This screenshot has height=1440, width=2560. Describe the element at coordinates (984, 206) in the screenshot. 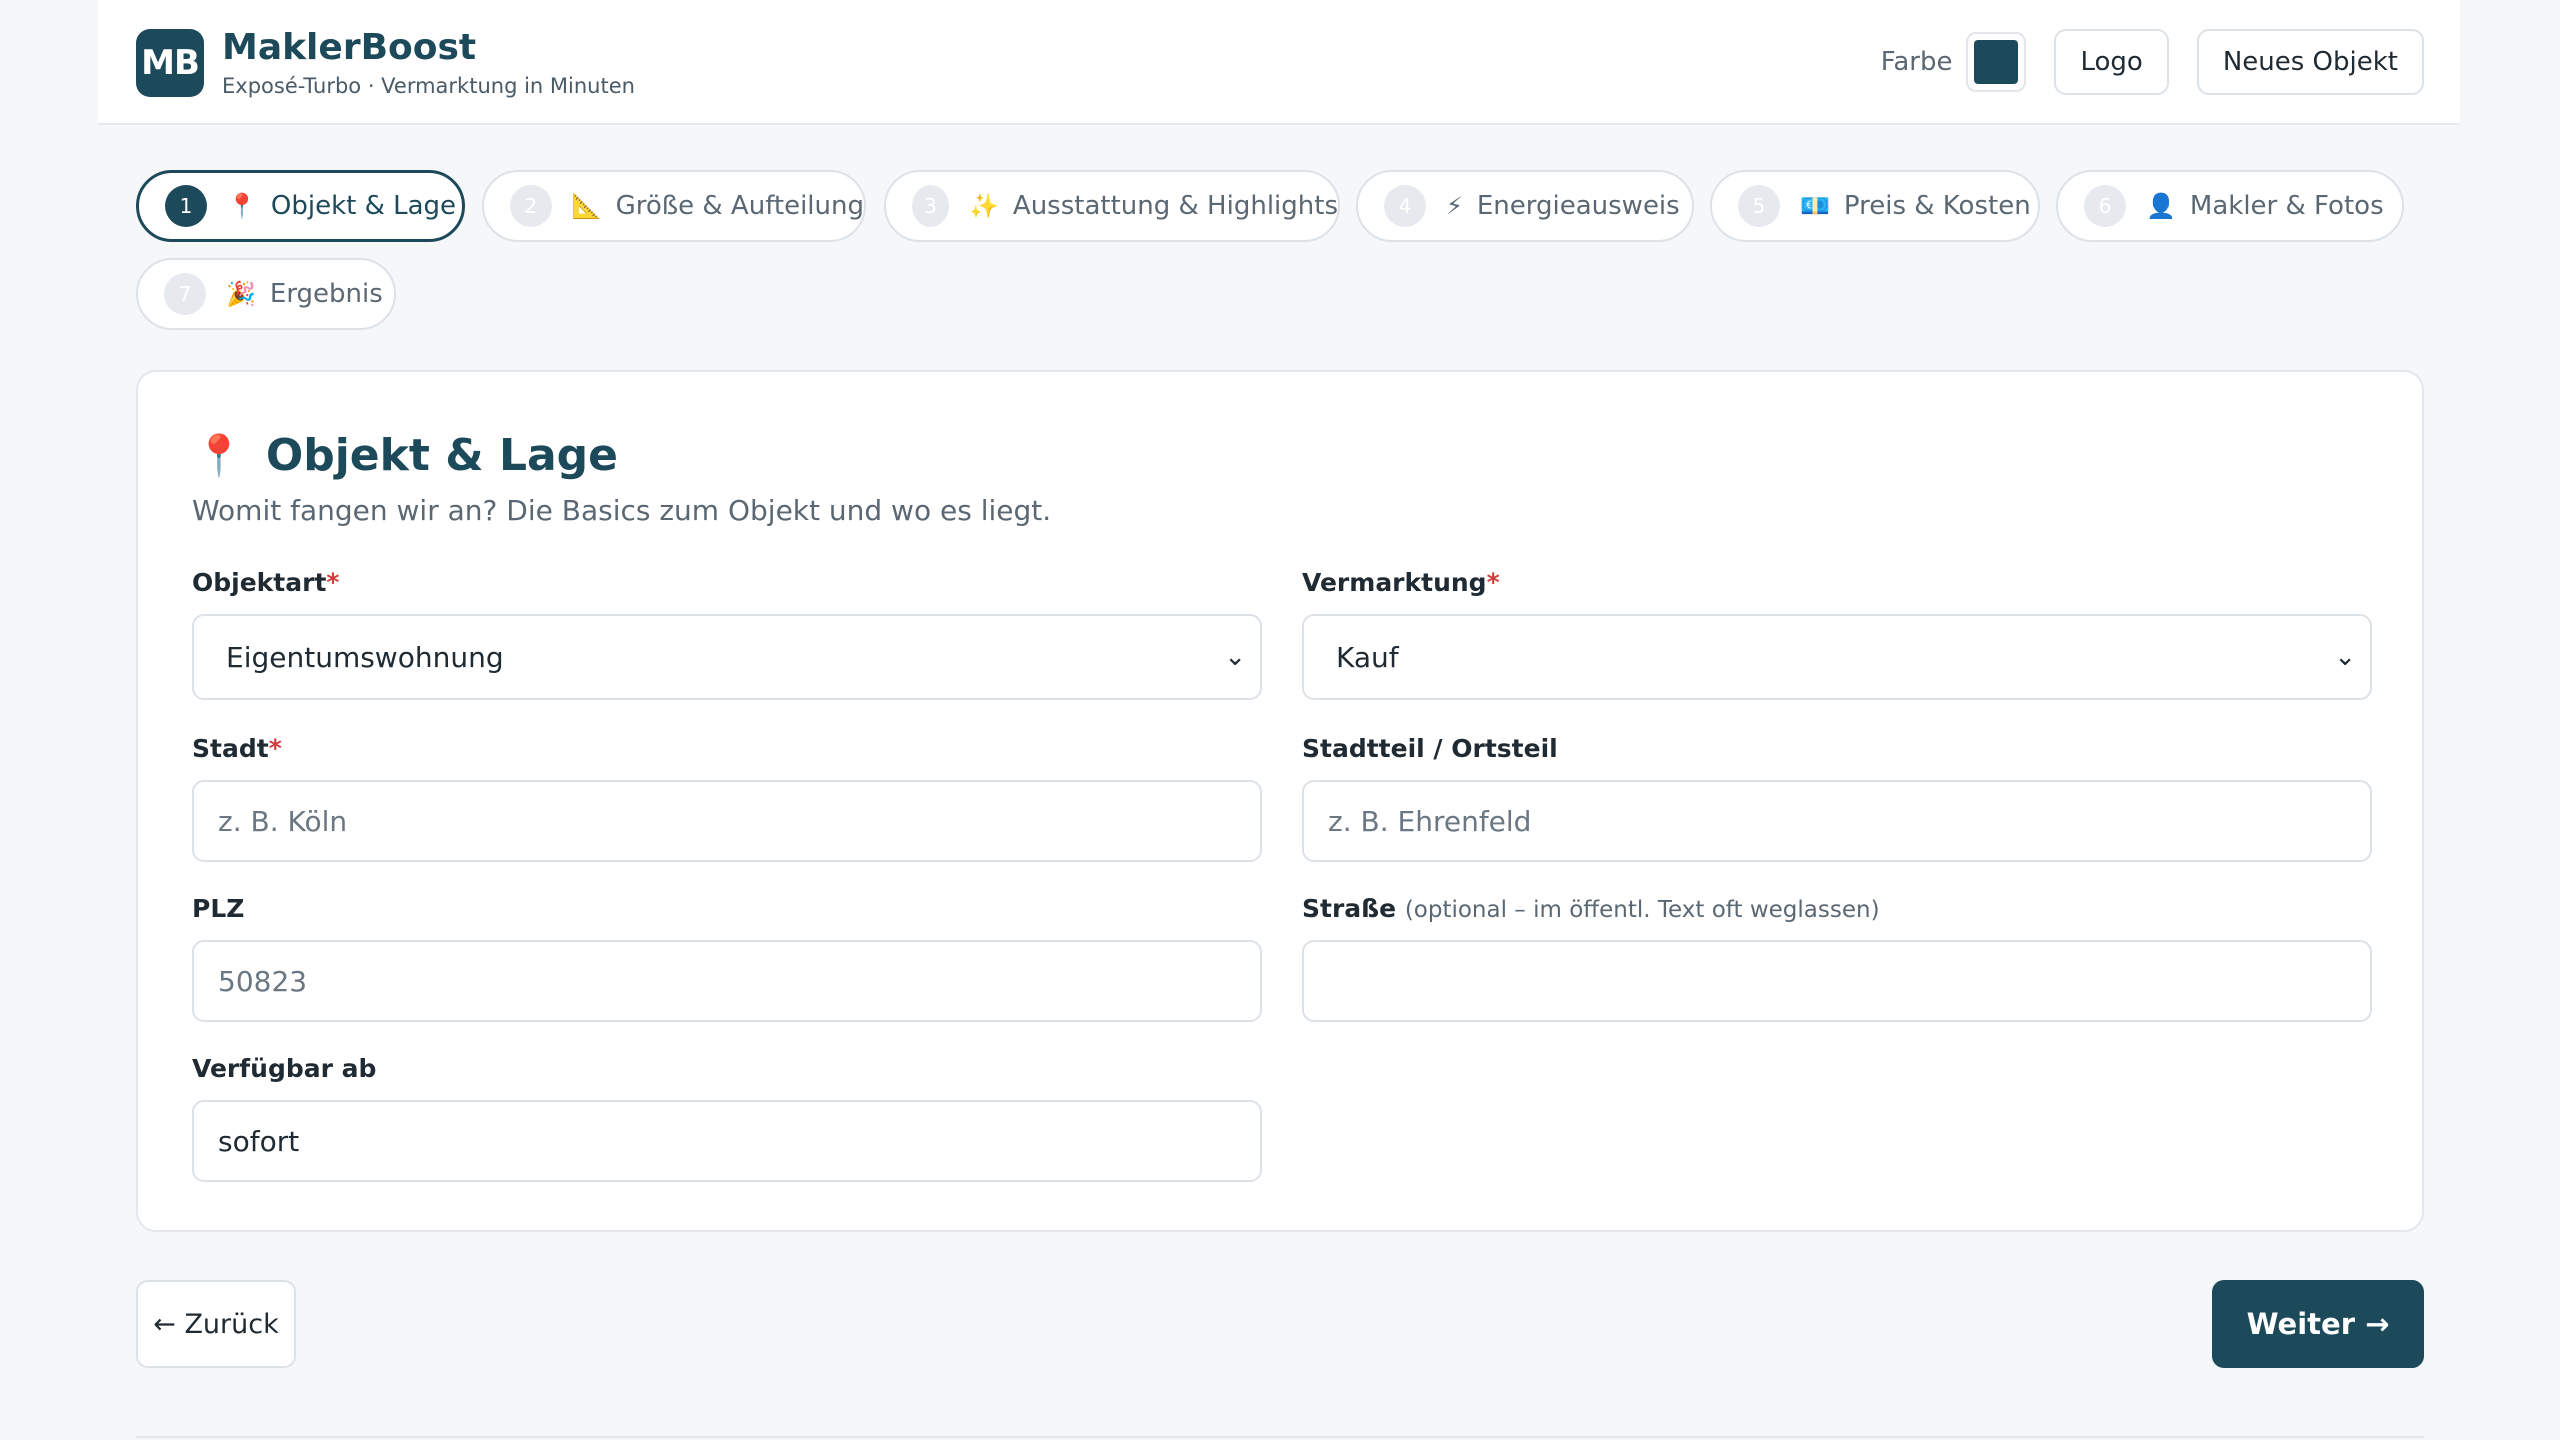

I see `sparkles-icon: ✨` at that location.